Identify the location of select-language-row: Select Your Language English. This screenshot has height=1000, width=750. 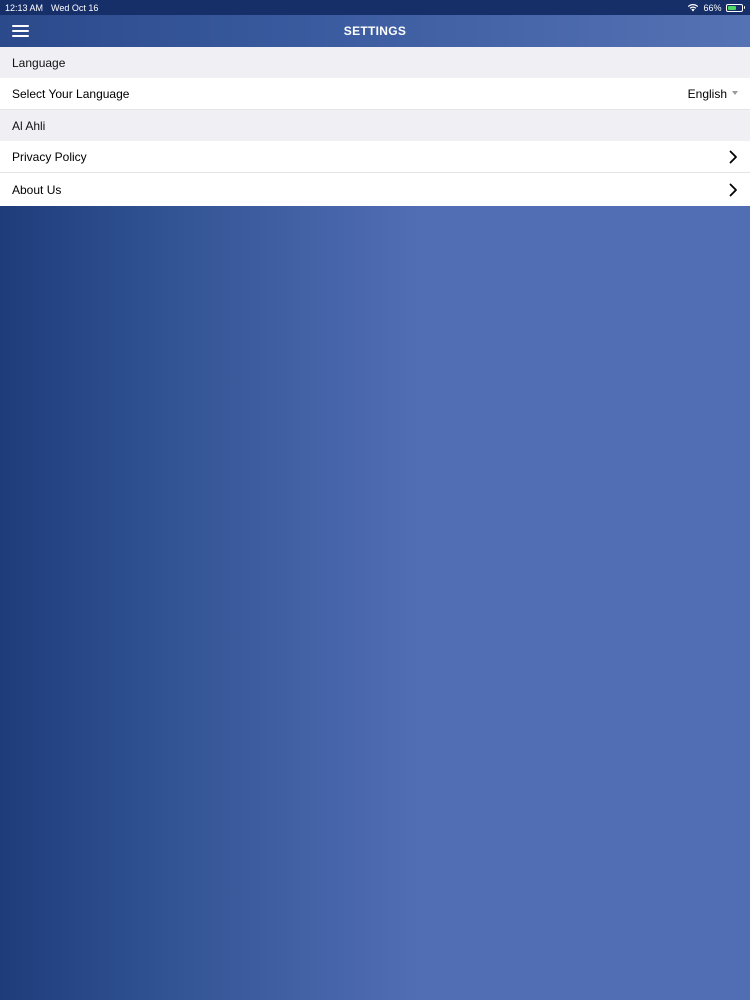
(375, 94).